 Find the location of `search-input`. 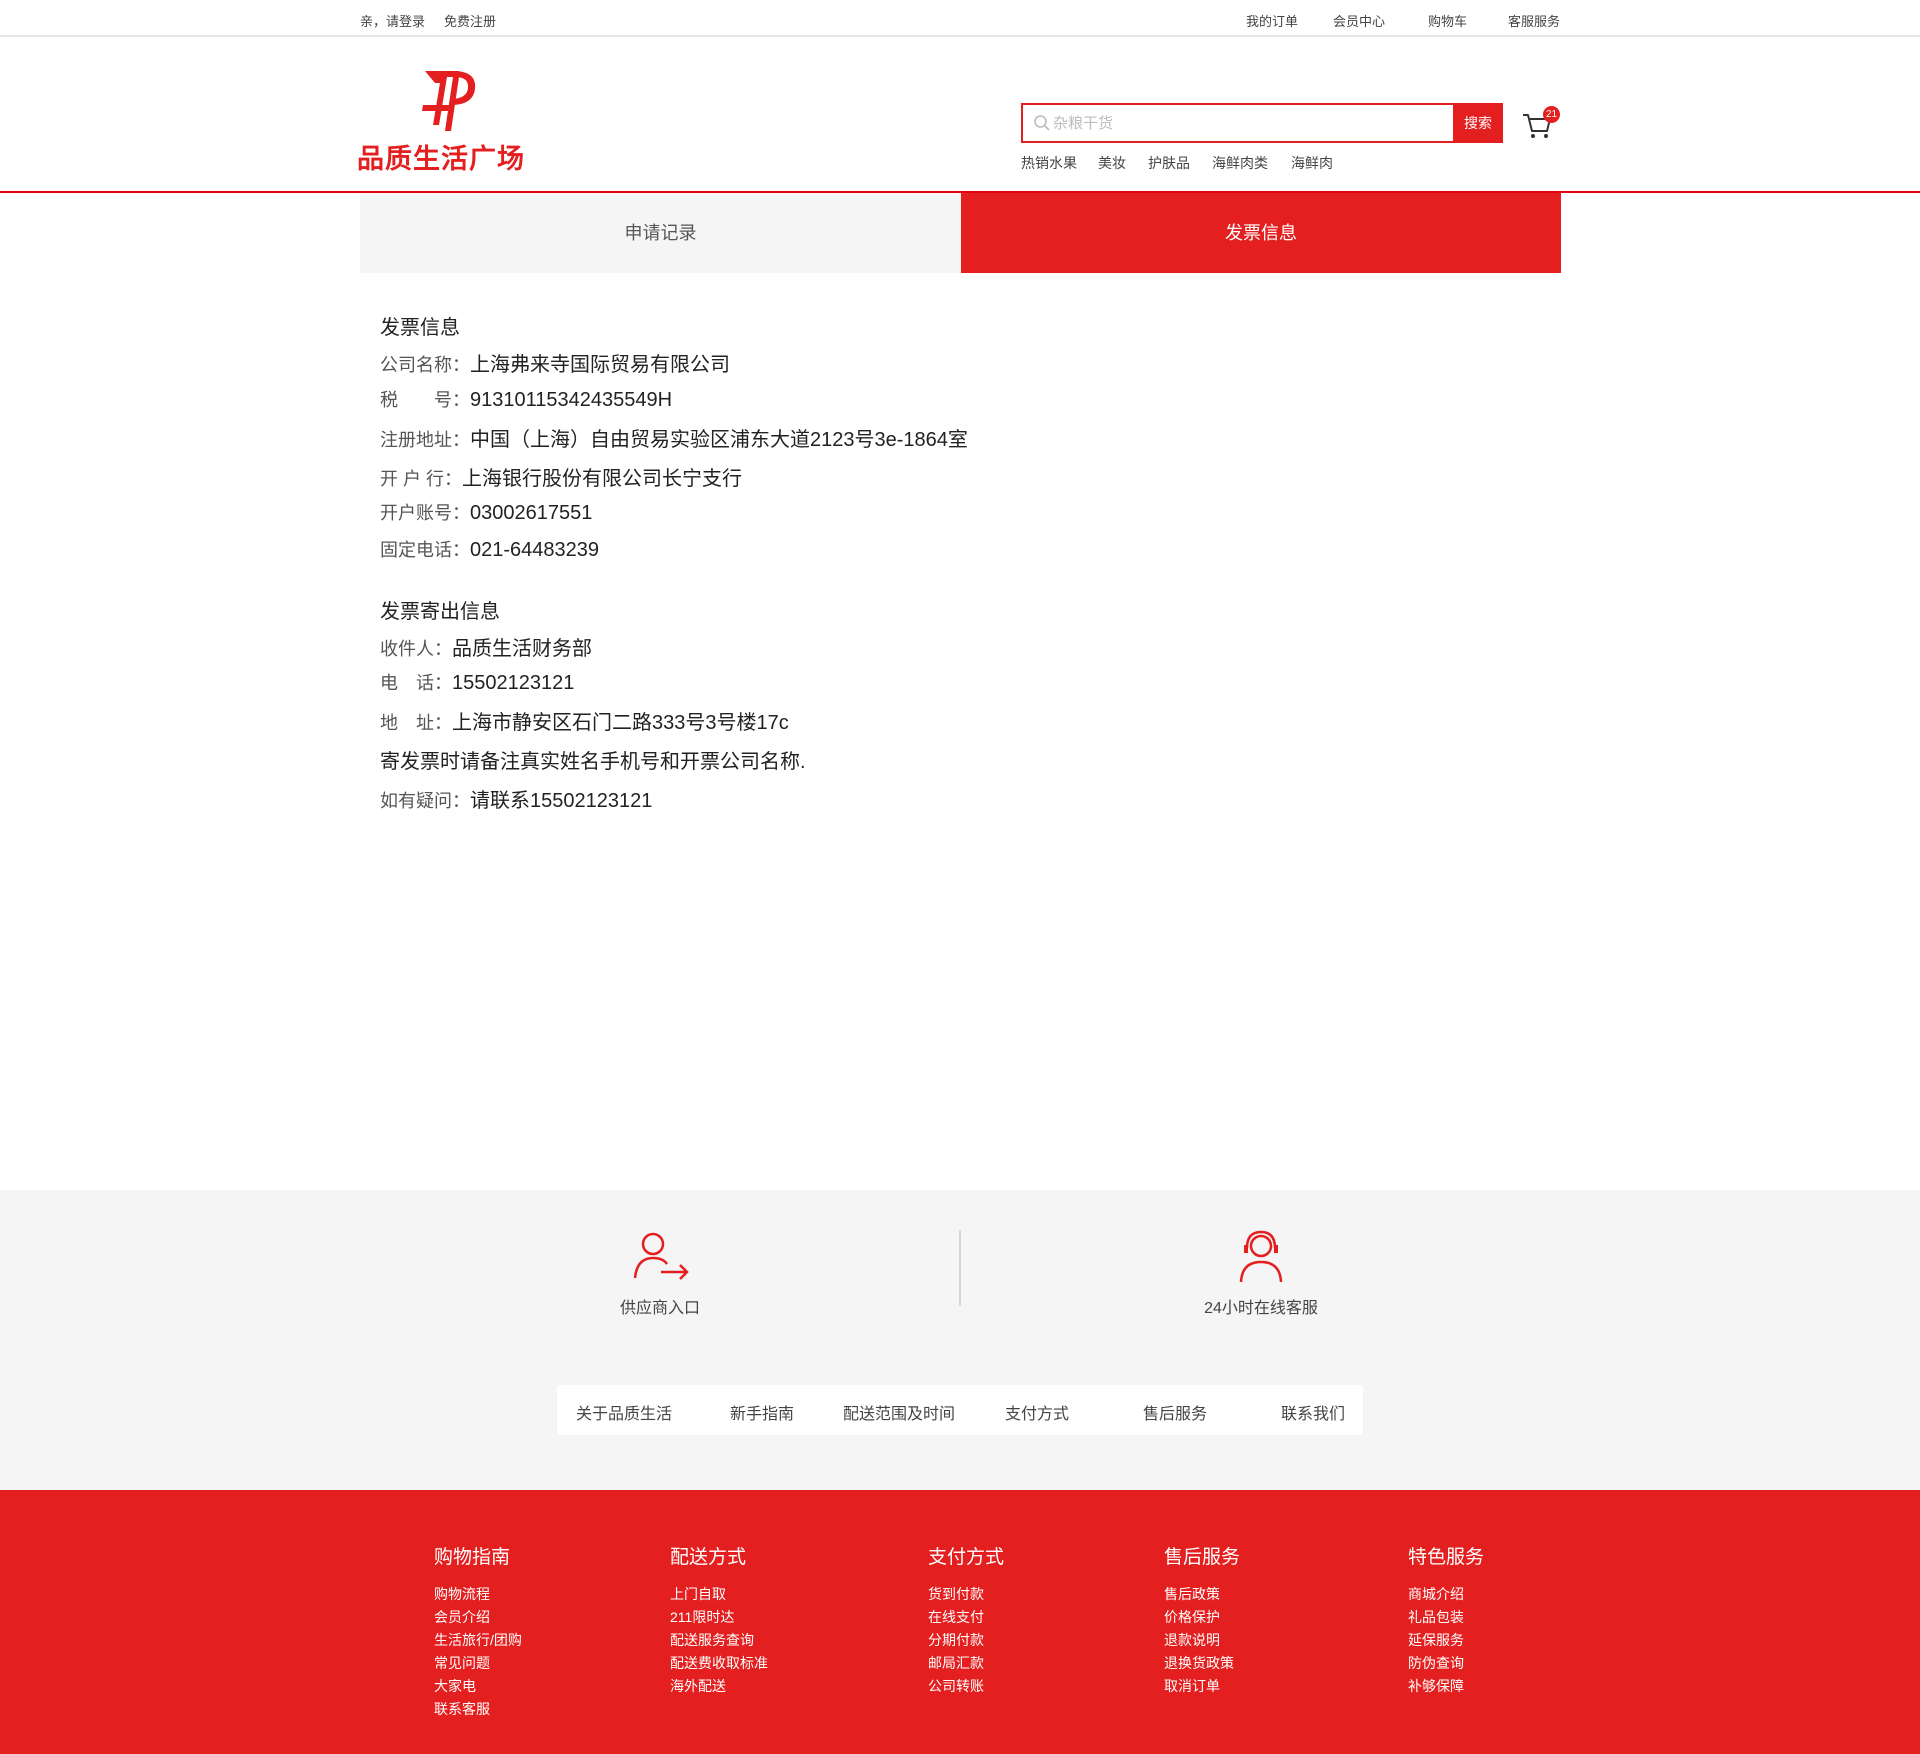

search-input is located at coordinates (1243, 123).